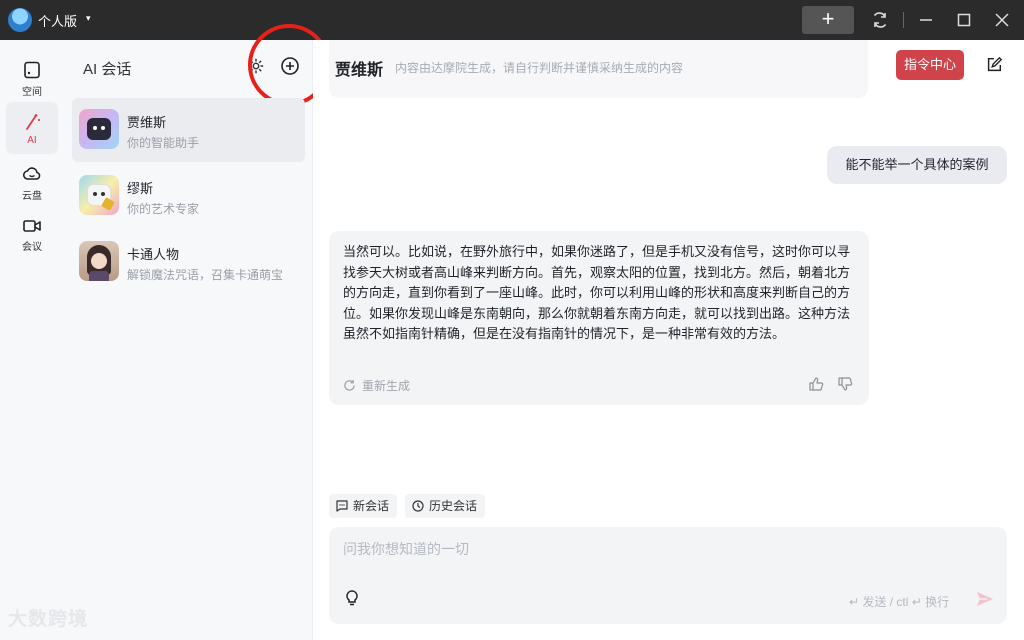 The height and width of the screenshot is (640, 1024). What do you see at coordinates (926, 20) in the screenshot?
I see `minimize-icon` at bounding box center [926, 20].